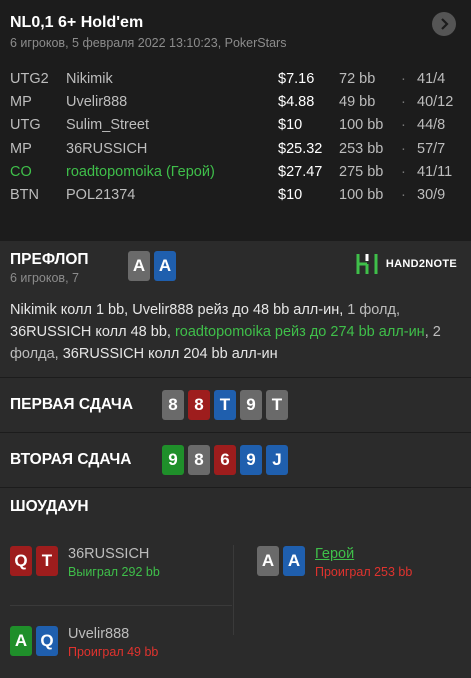  I want to click on showdown-result: Проиграл 49 bb, so click(113, 652).